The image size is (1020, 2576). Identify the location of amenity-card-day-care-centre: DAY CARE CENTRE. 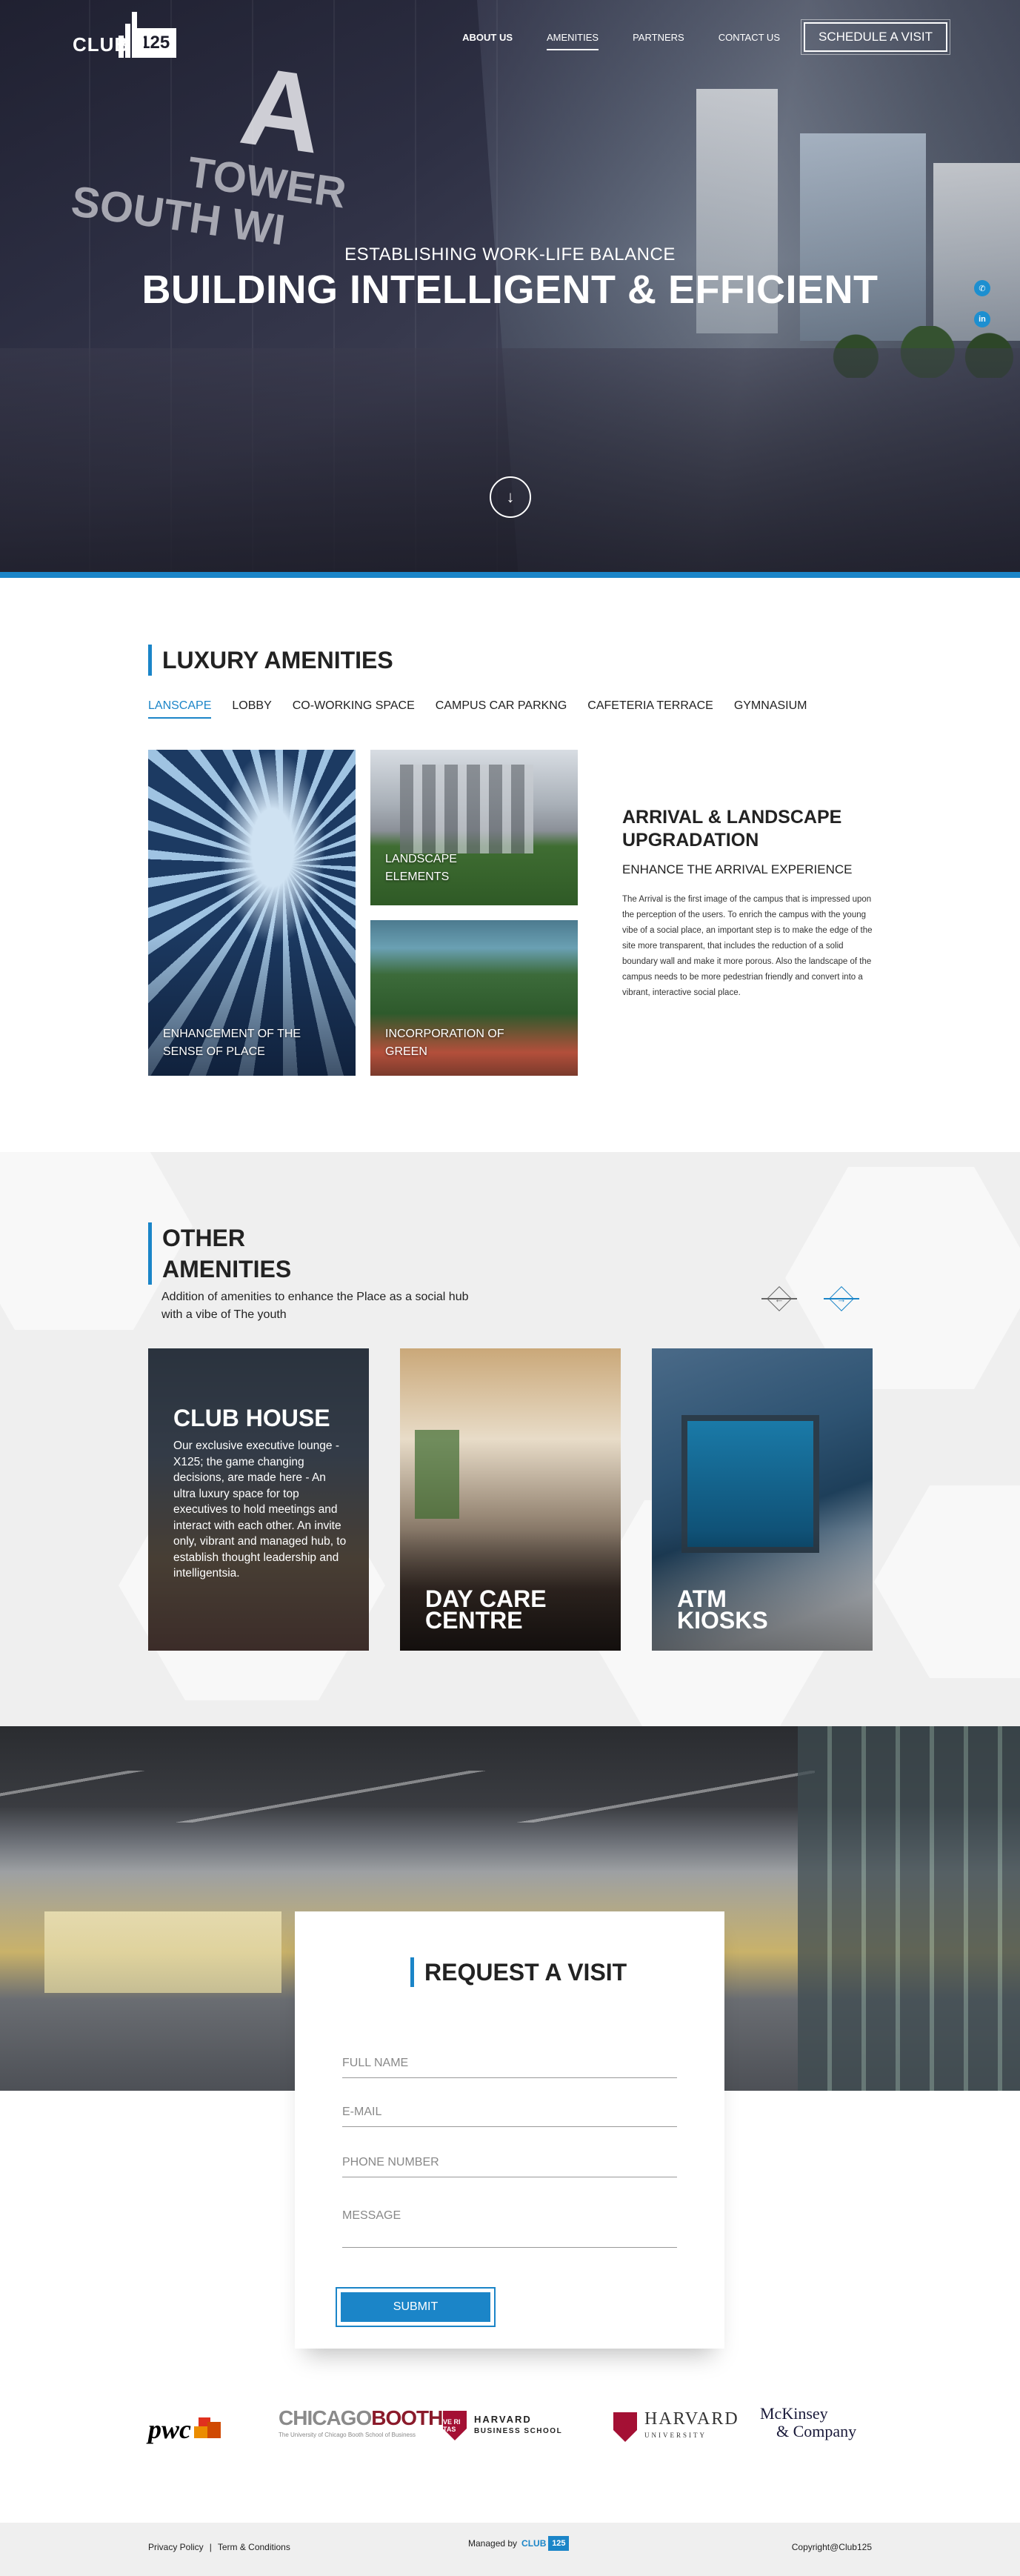
(510, 1499).